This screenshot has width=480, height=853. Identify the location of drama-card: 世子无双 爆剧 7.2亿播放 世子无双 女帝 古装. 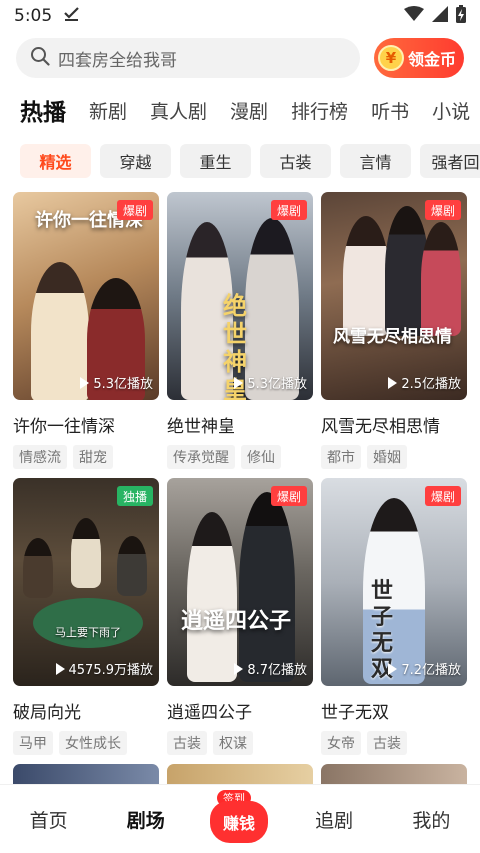
(394, 616).